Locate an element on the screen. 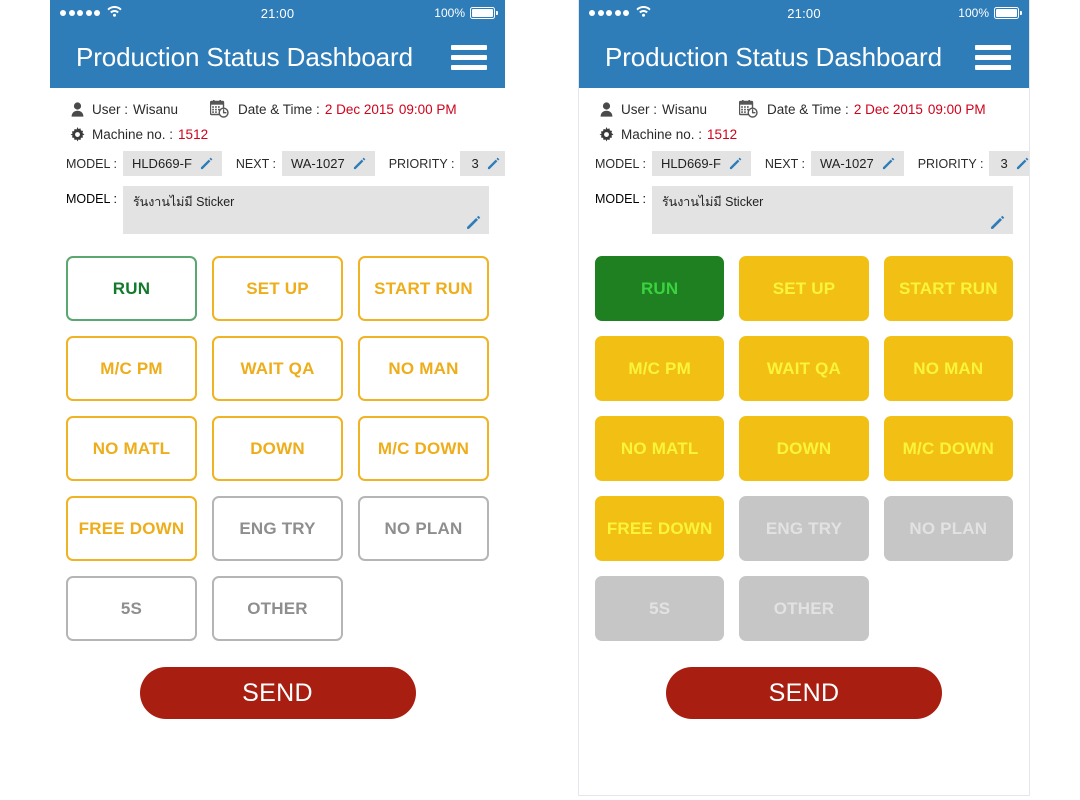 The height and width of the screenshot is (800, 1080). page-title: Production Status Dashboard is located at coordinates (773, 56).